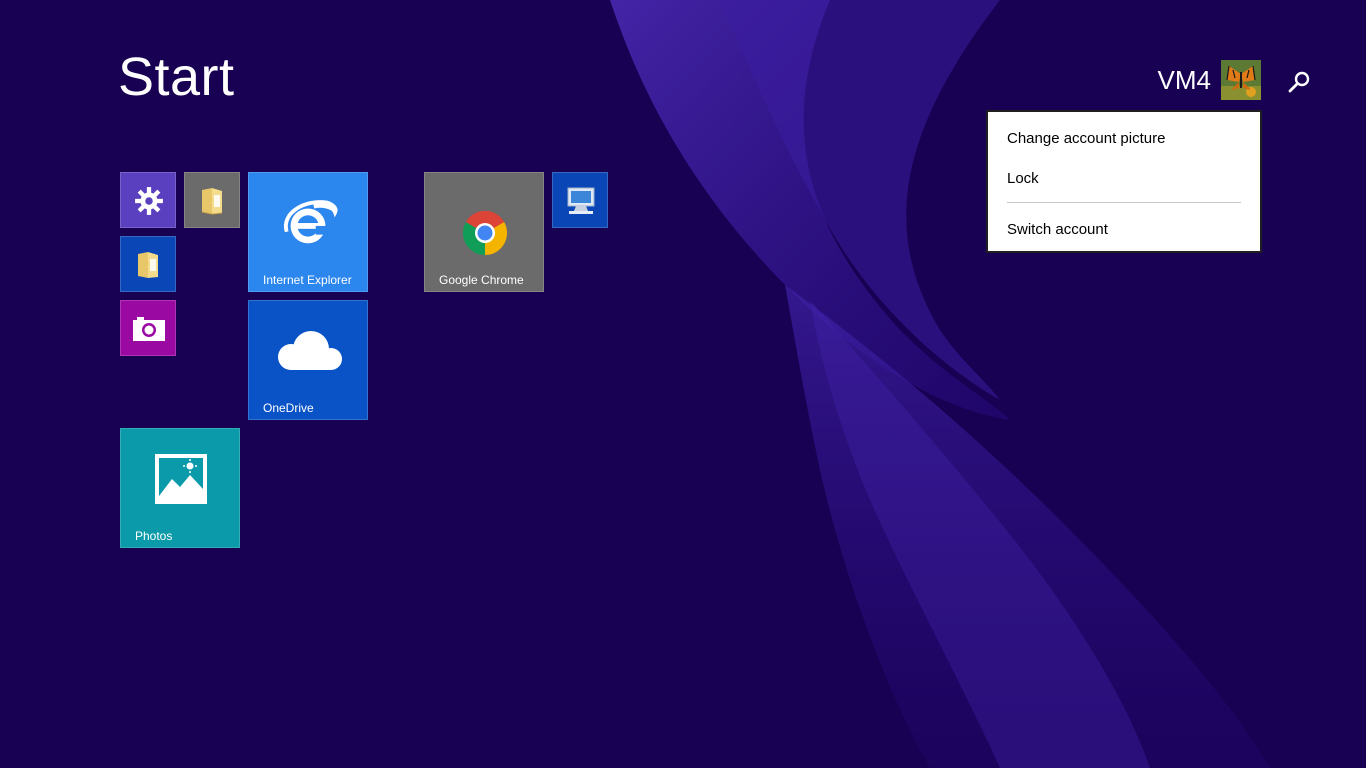 The image size is (1366, 768). Describe the element at coordinates (1023, 178) in the screenshot. I see `lock-menu-item: Lock` at that location.